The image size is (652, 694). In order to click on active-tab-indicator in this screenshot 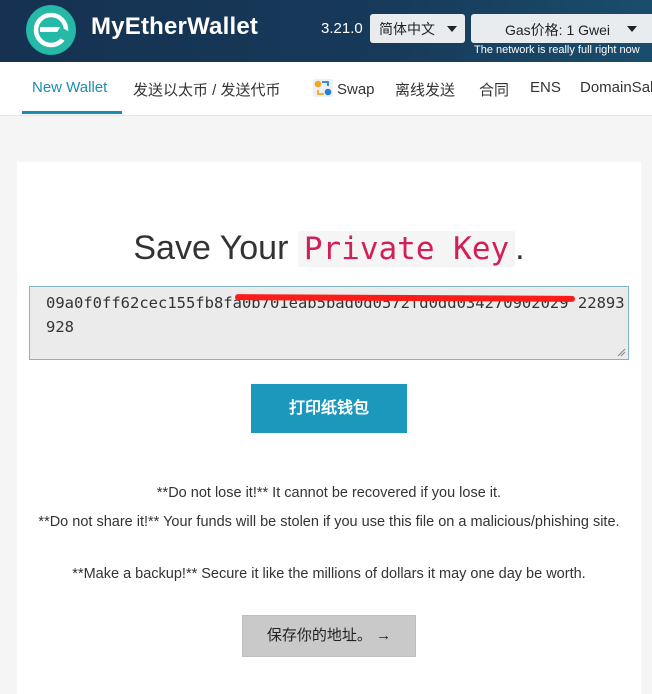, I will do `click(72, 112)`.